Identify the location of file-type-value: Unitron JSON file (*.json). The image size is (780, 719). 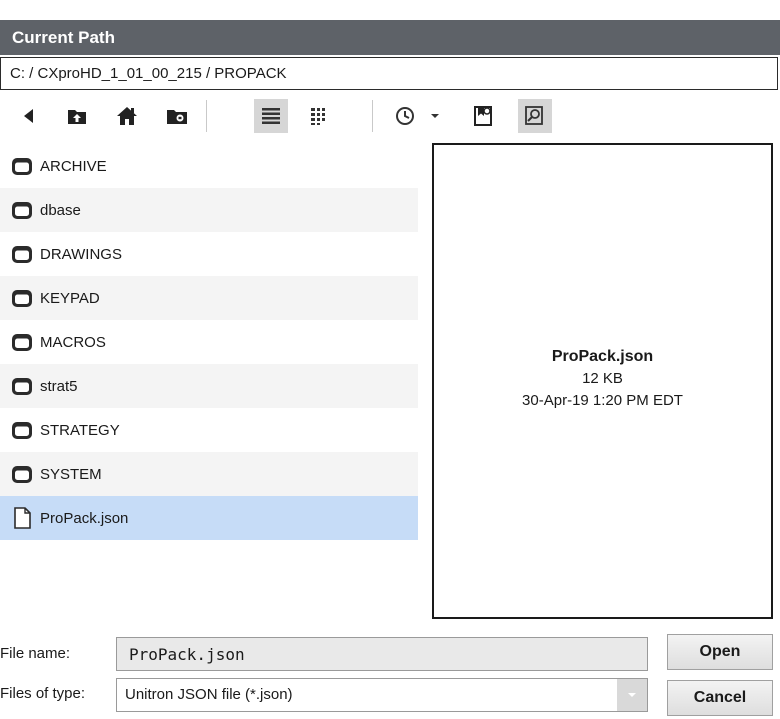
(209, 694).